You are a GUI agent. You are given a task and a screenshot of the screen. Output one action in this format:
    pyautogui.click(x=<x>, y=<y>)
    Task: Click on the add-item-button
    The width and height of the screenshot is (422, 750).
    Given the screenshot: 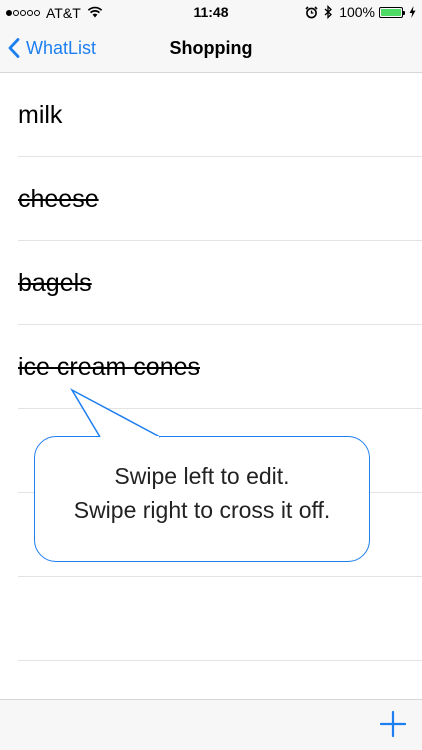 What is the action you would take?
    pyautogui.click(x=393, y=724)
    